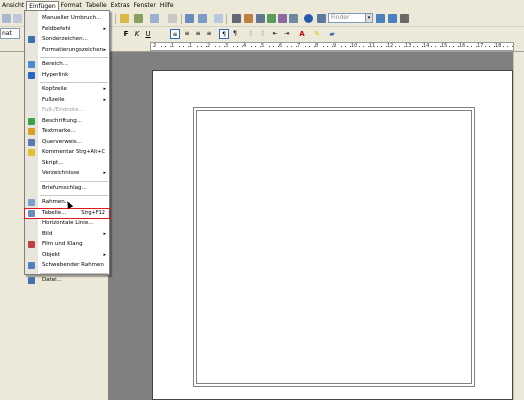 The width and height of the screenshot is (524, 400). What do you see at coordinates (67, 50) in the screenshot?
I see `menu-item-formatierungszeichen: Formatierungszeichen ▸` at bounding box center [67, 50].